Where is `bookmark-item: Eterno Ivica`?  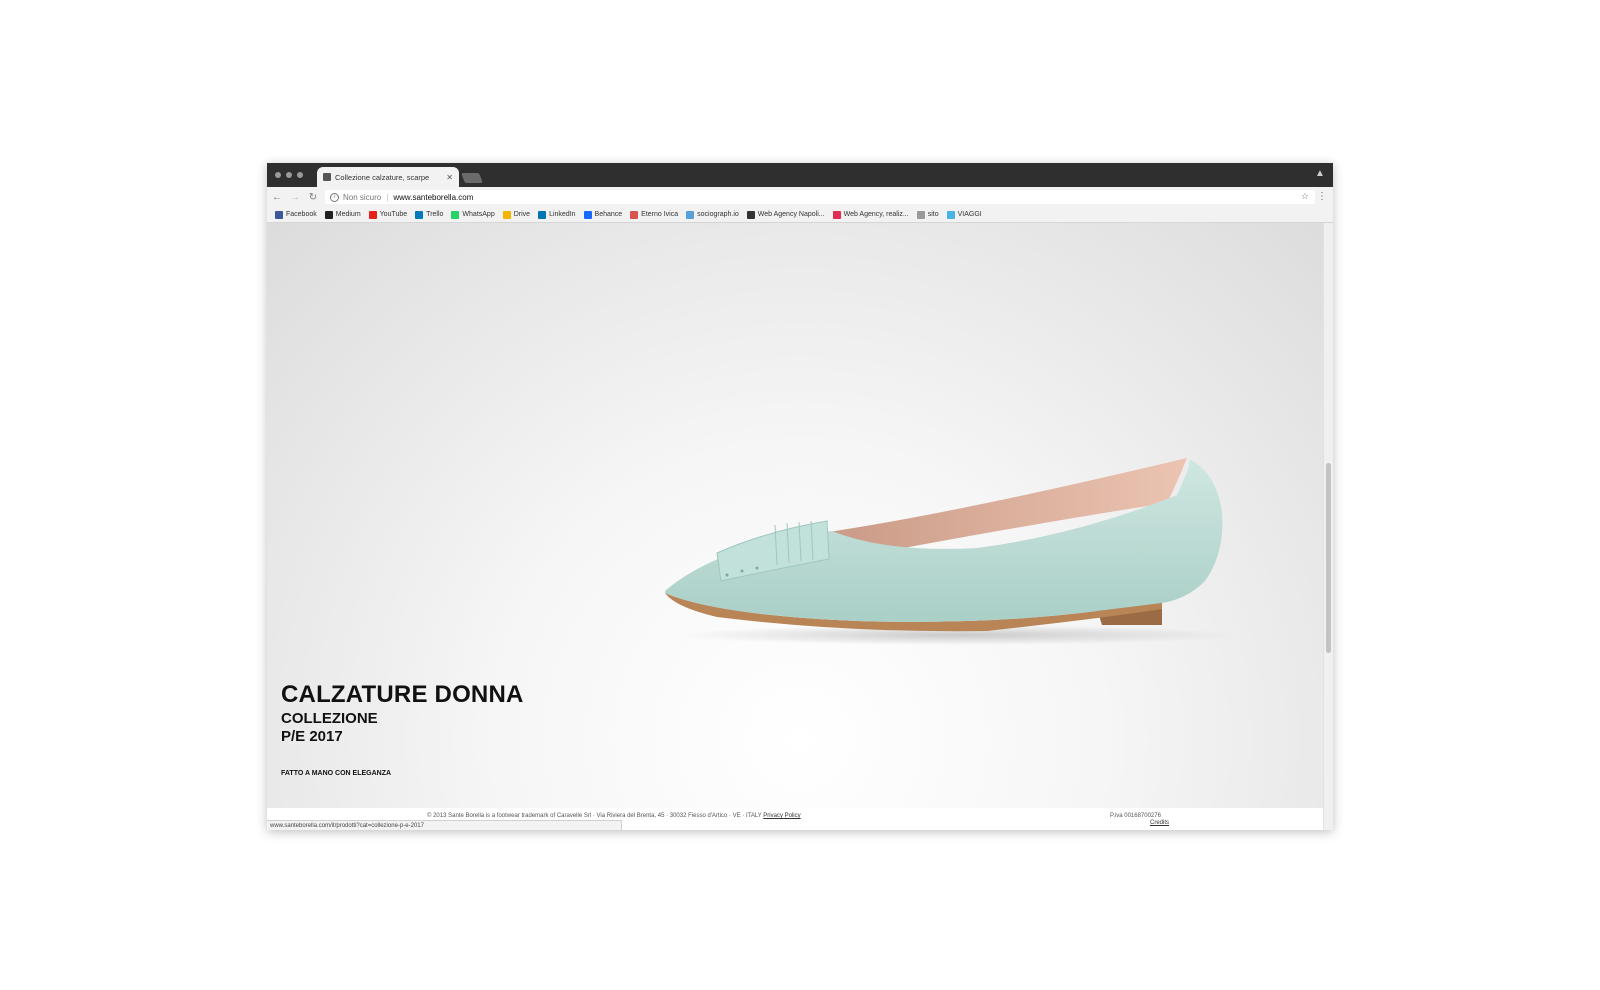 bookmark-item: Eterno Ivica is located at coordinates (654, 214).